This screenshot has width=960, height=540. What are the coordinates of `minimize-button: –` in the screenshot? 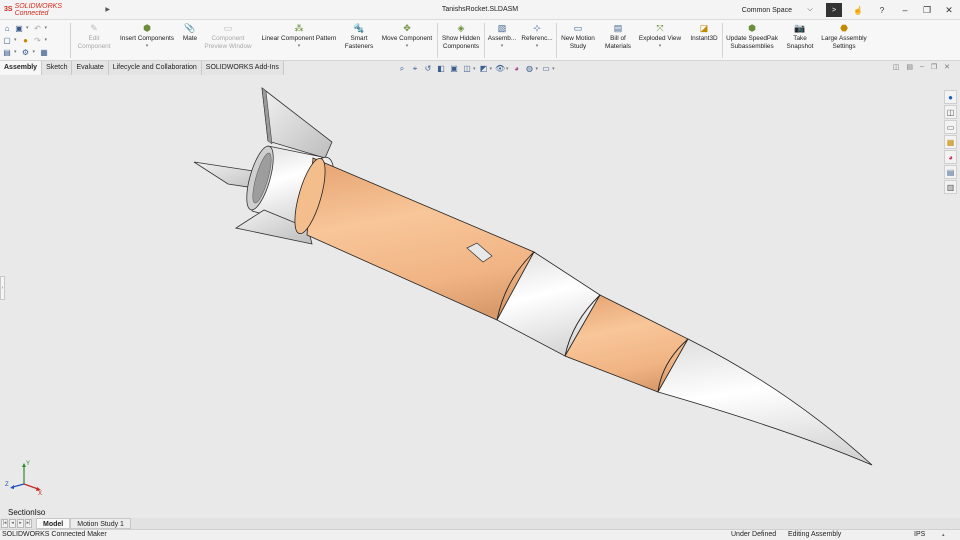 It's located at (905, 10).